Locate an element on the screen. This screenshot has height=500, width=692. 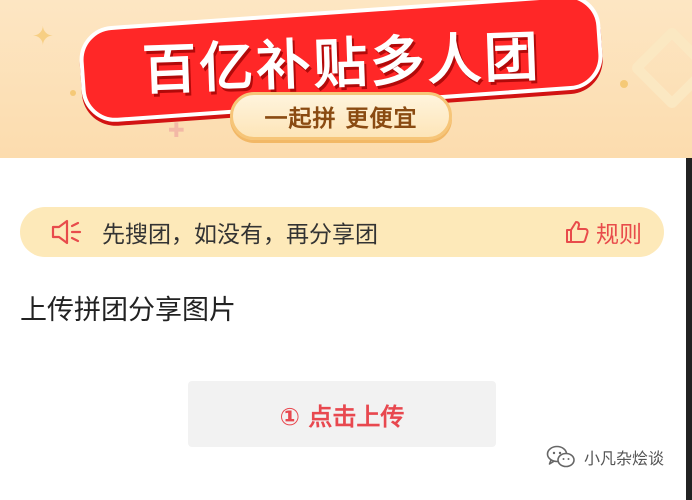
watermark: 小凡杂烩谈 is located at coordinates (605, 457).